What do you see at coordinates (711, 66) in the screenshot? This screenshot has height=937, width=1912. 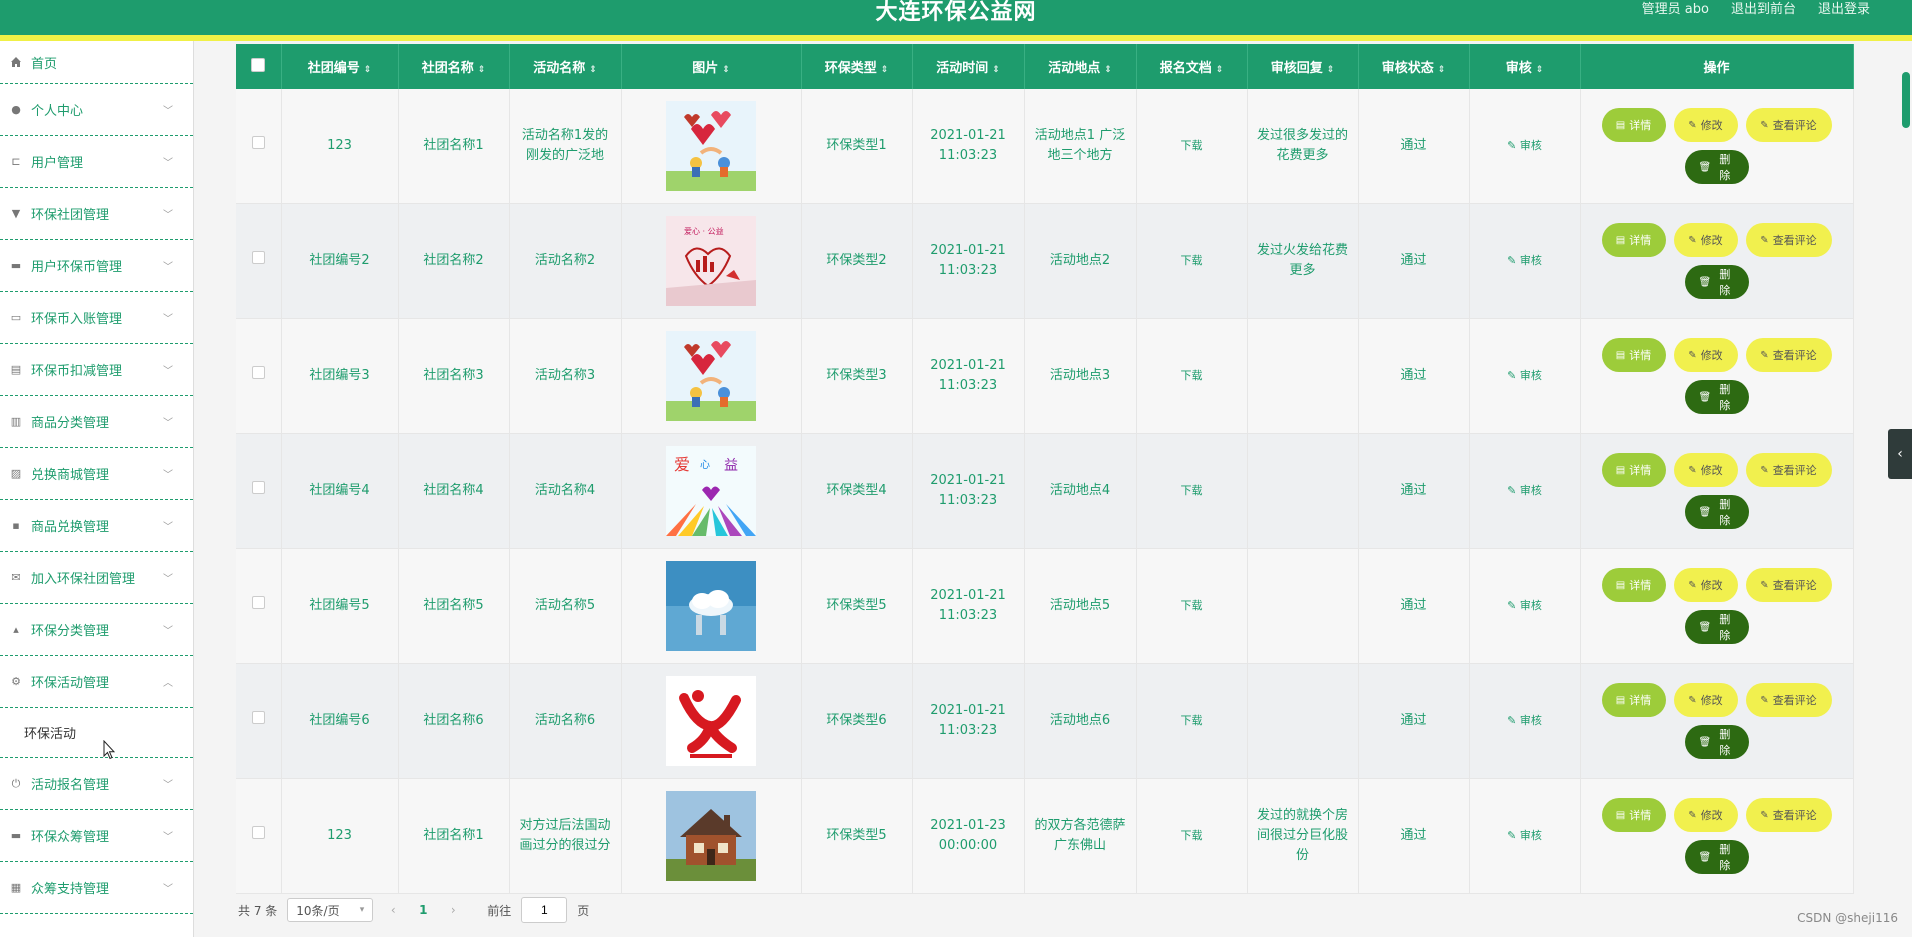 I see `column-header: 图片 ⇕` at bounding box center [711, 66].